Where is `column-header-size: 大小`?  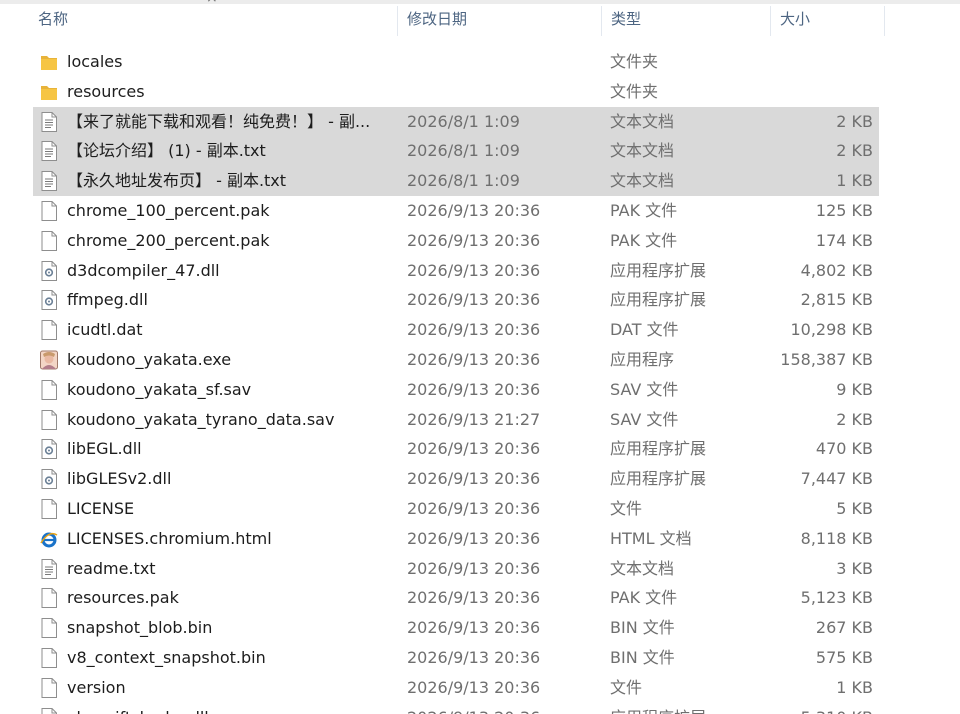
column-header-size: 大小 is located at coordinates (830, 20).